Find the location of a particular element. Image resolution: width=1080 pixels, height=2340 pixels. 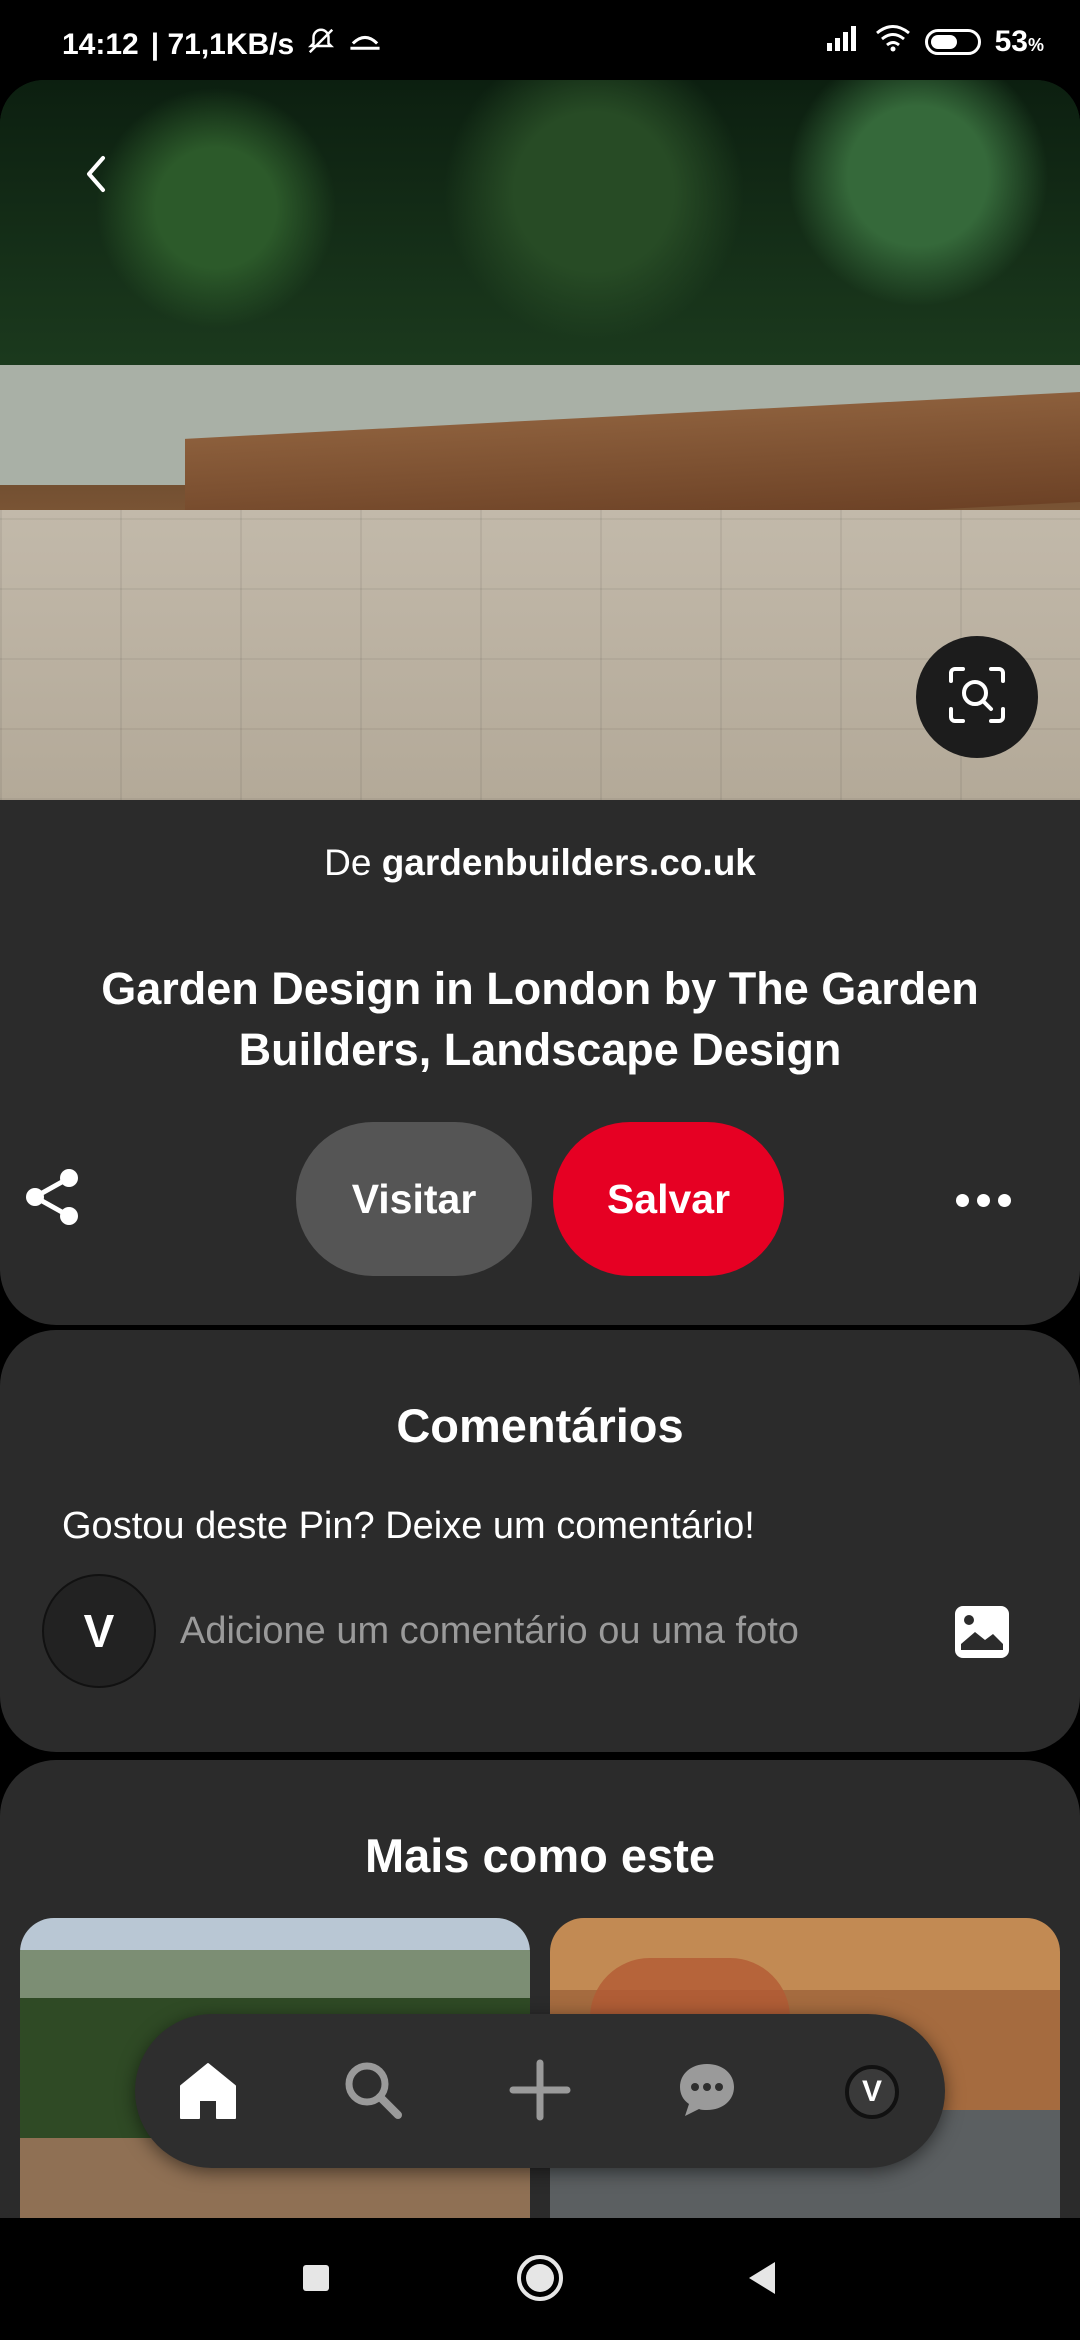

cast-icon is located at coordinates (365, 45).